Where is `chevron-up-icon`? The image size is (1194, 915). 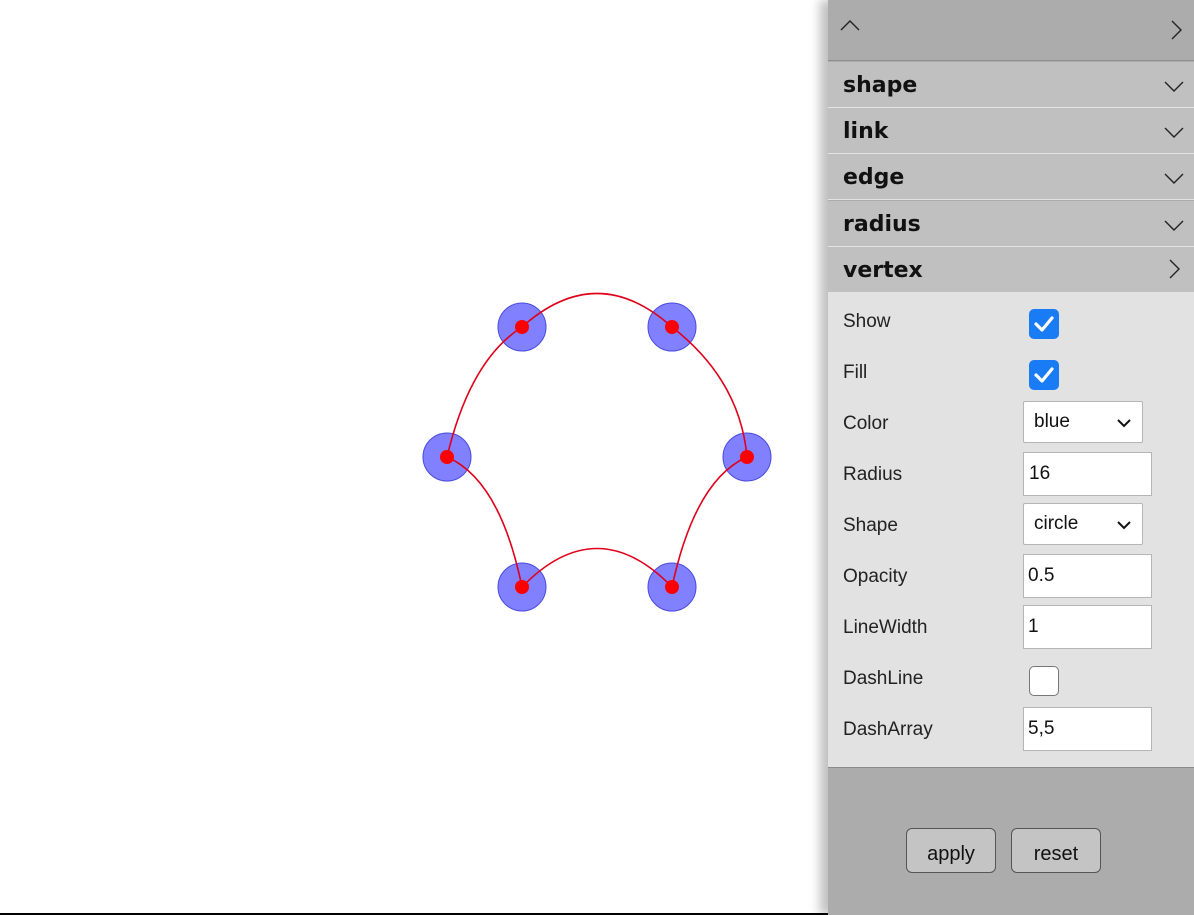 chevron-up-icon is located at coordinates (850, 26).